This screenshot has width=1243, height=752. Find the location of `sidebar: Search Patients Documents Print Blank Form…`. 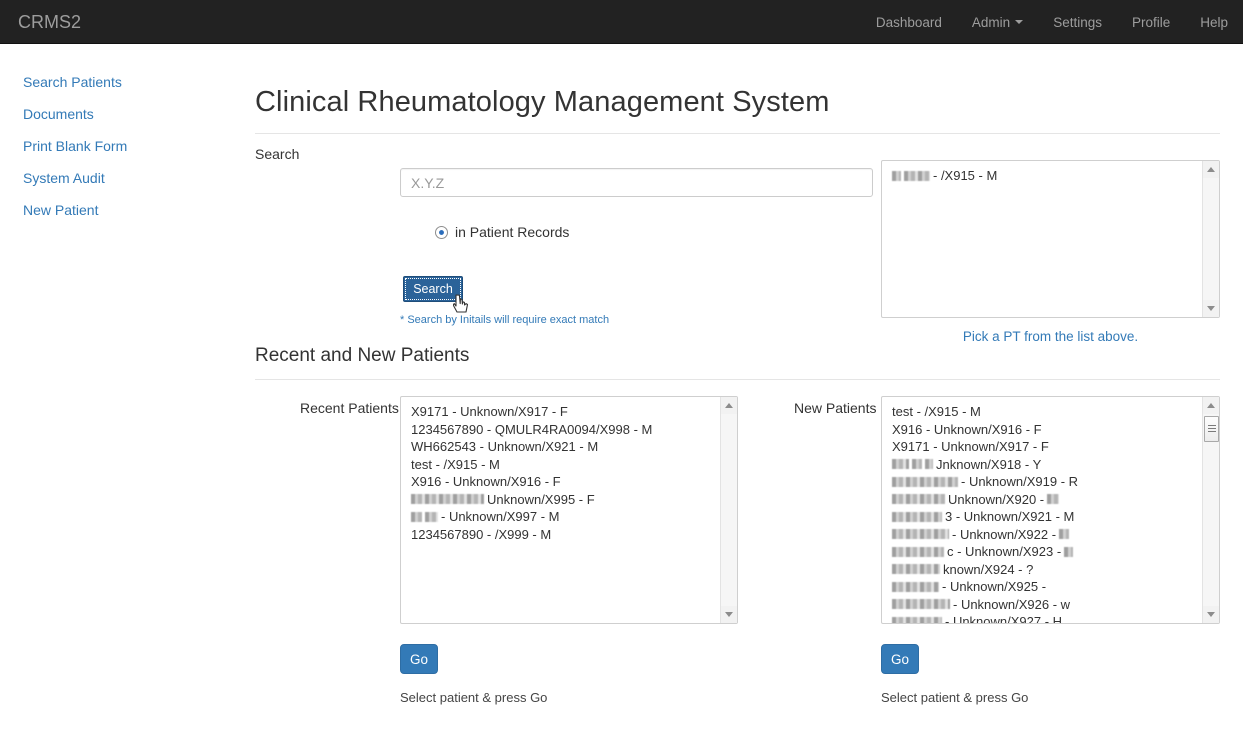

sidebar: Search Patients Documents Print Blank Form… is located at coordinates (115, 135).